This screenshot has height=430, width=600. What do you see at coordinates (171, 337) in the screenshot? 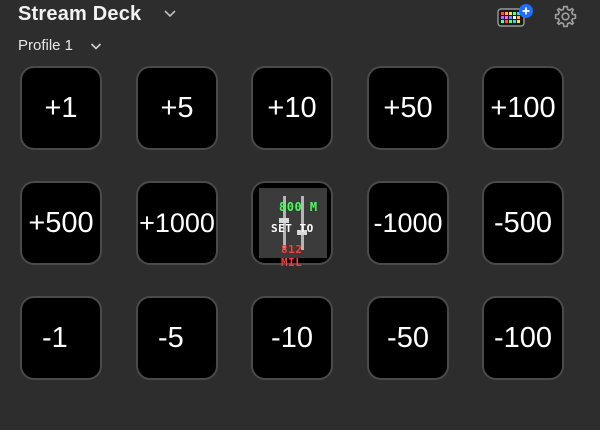
I see `key-label: -5` at bounding box center [171, 337].